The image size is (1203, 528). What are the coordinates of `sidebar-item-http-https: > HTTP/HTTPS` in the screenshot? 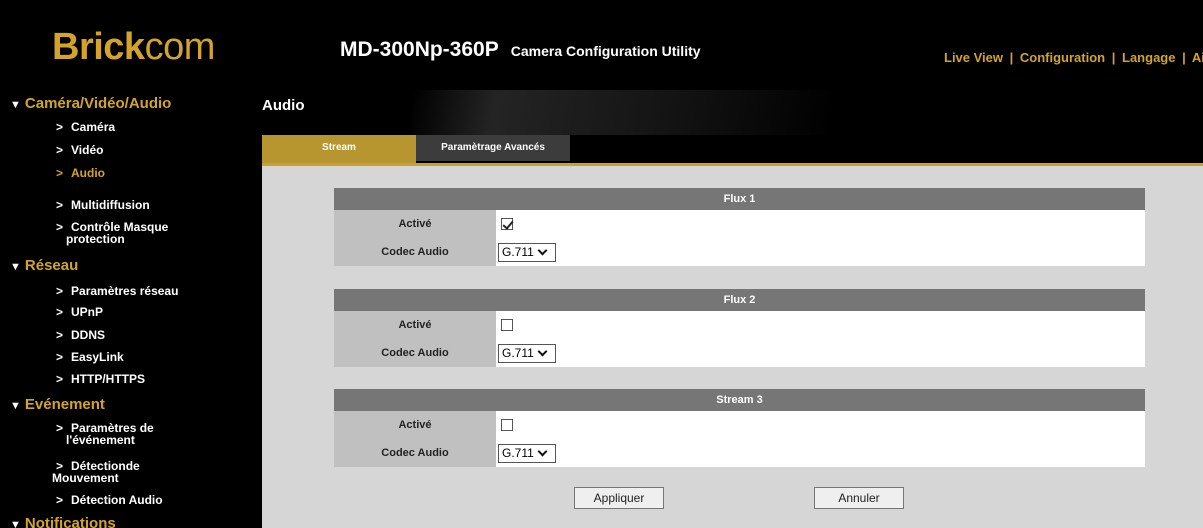 It's located at (100, 379).